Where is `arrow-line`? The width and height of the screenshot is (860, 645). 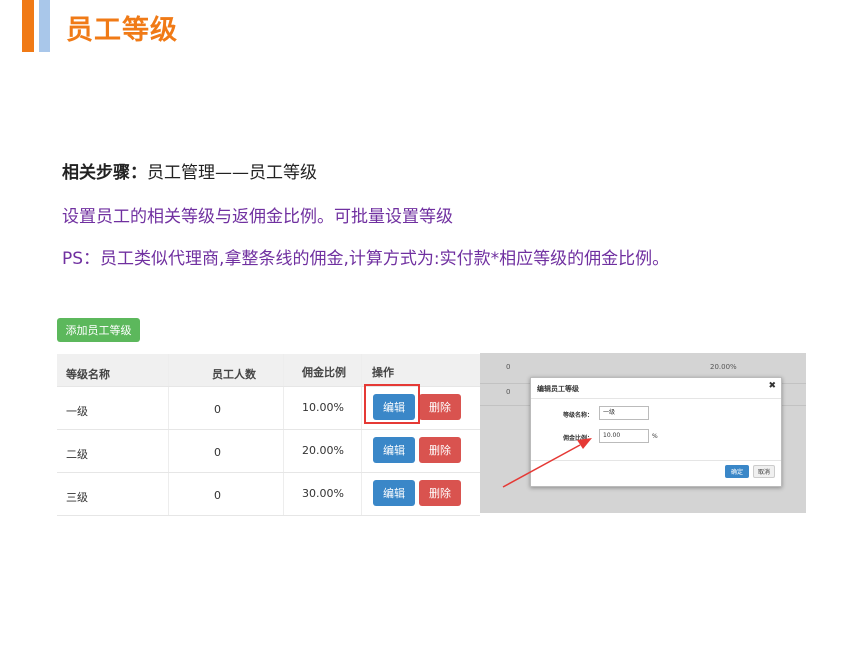 arrow-line is located at coordinates (541, 466).